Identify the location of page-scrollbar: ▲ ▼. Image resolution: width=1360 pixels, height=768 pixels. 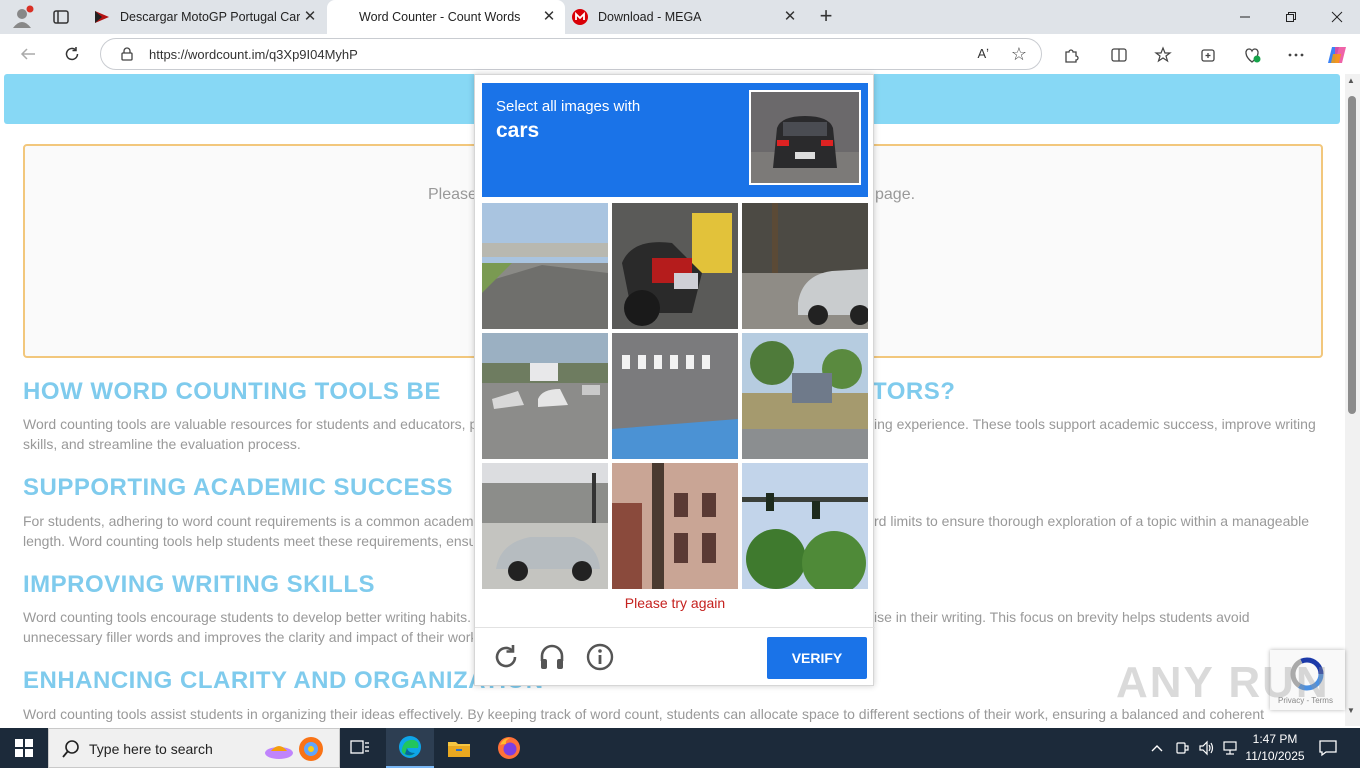
(1352, 400).